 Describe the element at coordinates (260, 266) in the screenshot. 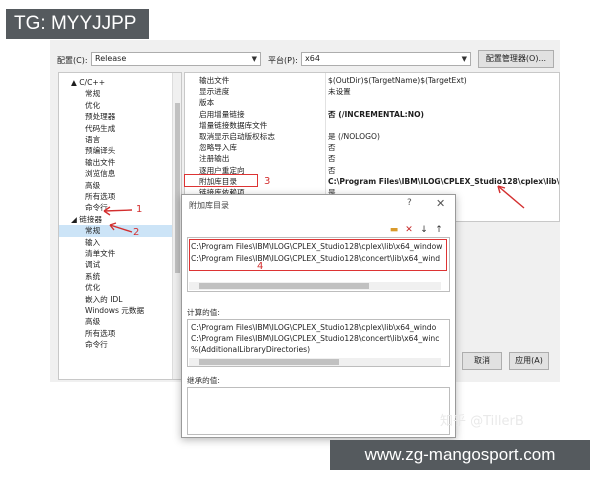

I see `annotation-number-4: 4` at that location.